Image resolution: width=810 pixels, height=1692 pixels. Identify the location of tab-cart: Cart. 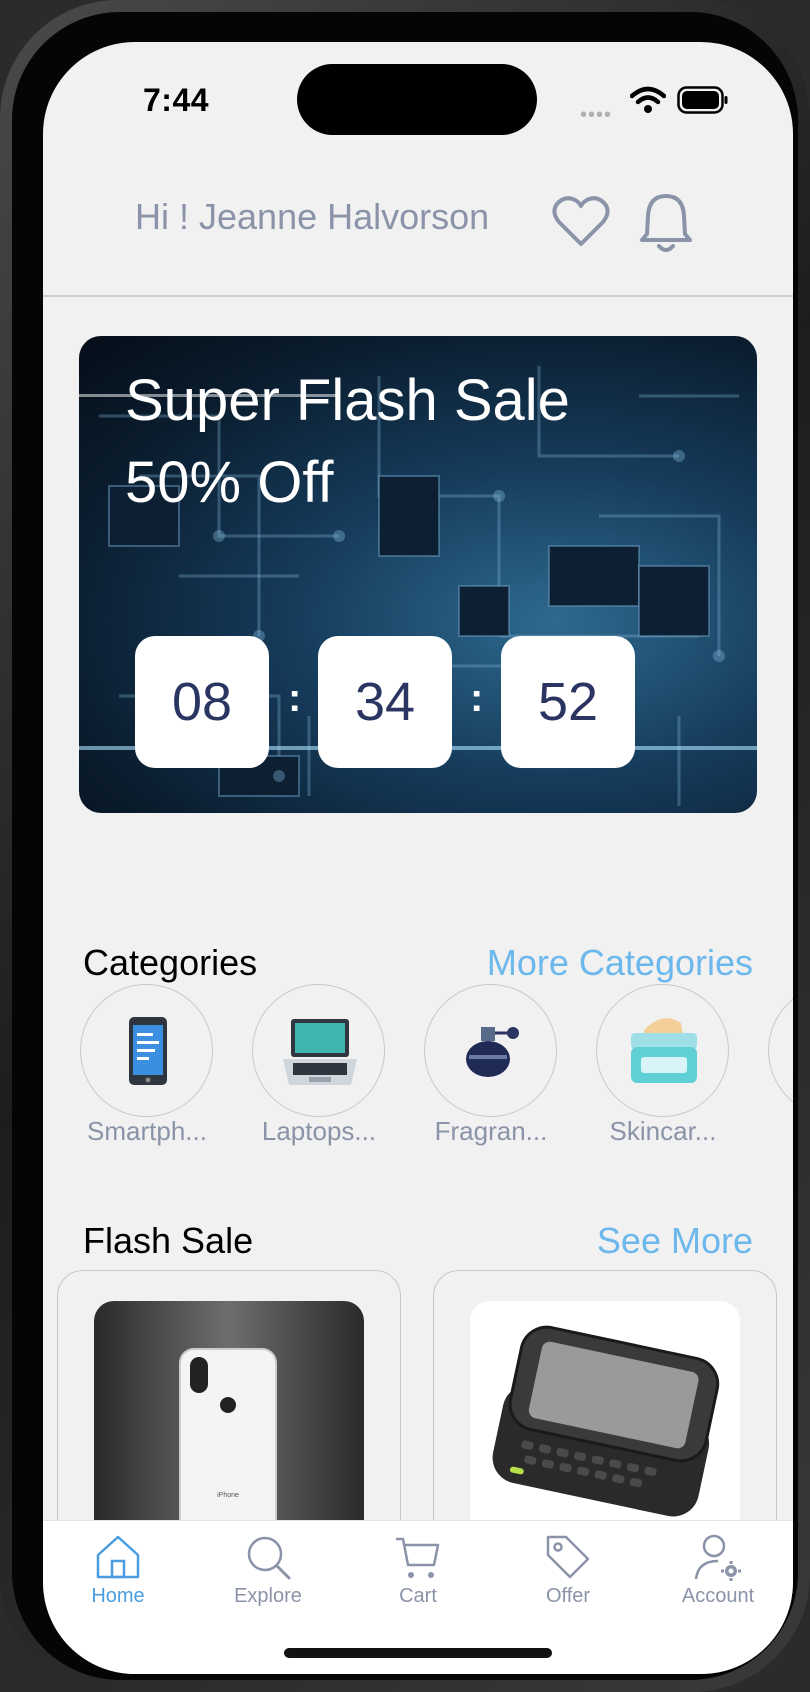
(418, 1564).